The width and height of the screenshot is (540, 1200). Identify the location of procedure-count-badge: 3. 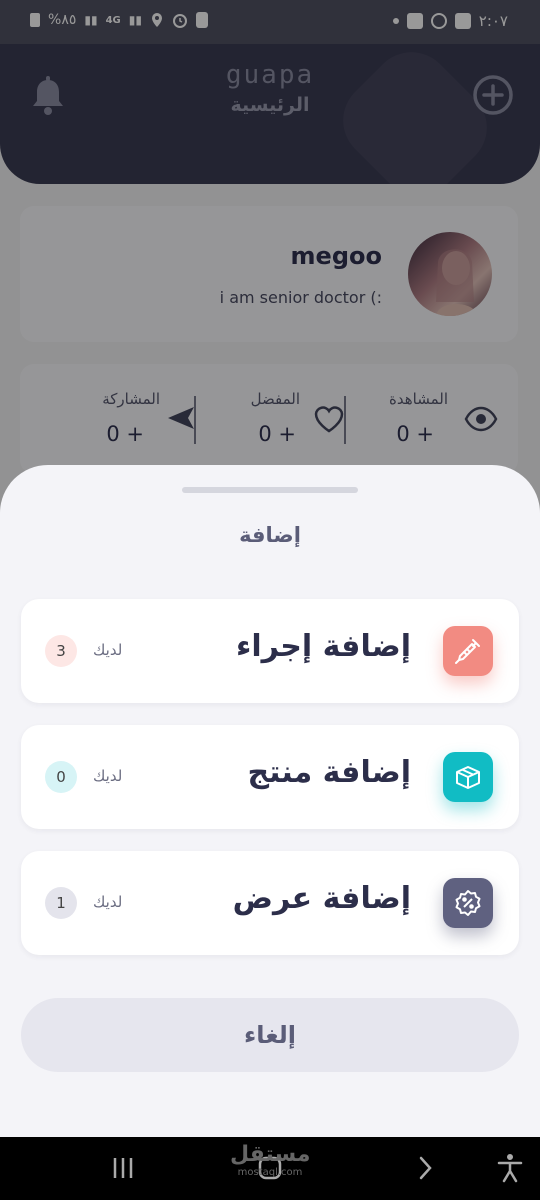
(61, 651).